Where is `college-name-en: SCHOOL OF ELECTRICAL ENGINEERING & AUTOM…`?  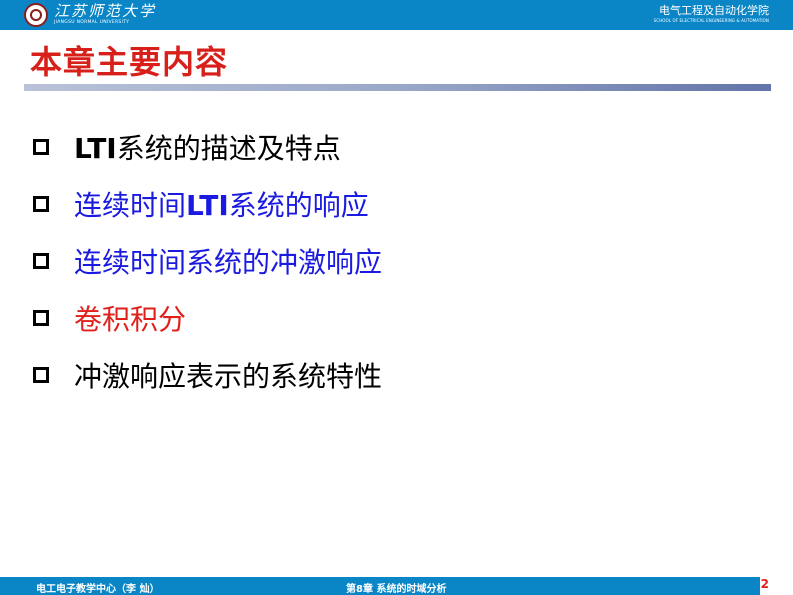
college-name-en: SCHOOL OF ELECTRICAL ENGINEERING & AUTOM… is located at coordinates (711, 20).